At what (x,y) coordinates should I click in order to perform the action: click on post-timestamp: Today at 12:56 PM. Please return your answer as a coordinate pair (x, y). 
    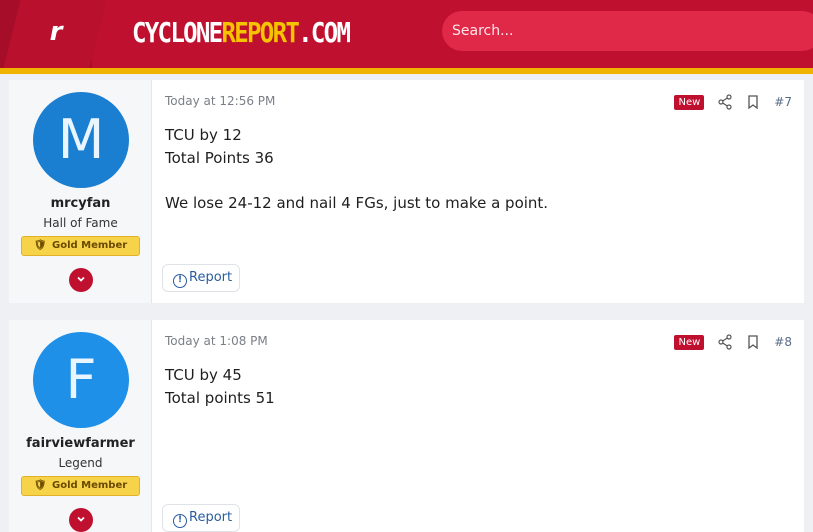
    Looking at the image, I should click on (220, 101).